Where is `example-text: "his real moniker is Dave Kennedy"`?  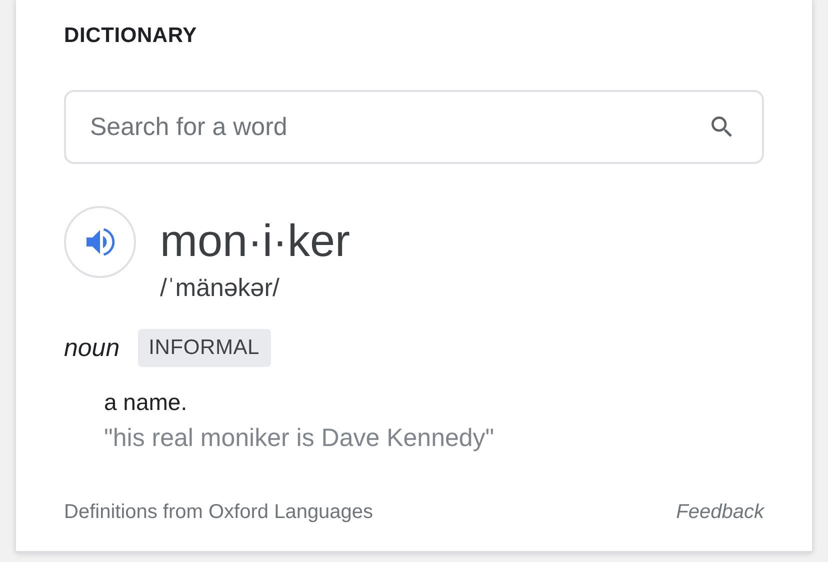 example-text: "his real moniker is Dave Kennedy" is located at coordinates (300, 438).